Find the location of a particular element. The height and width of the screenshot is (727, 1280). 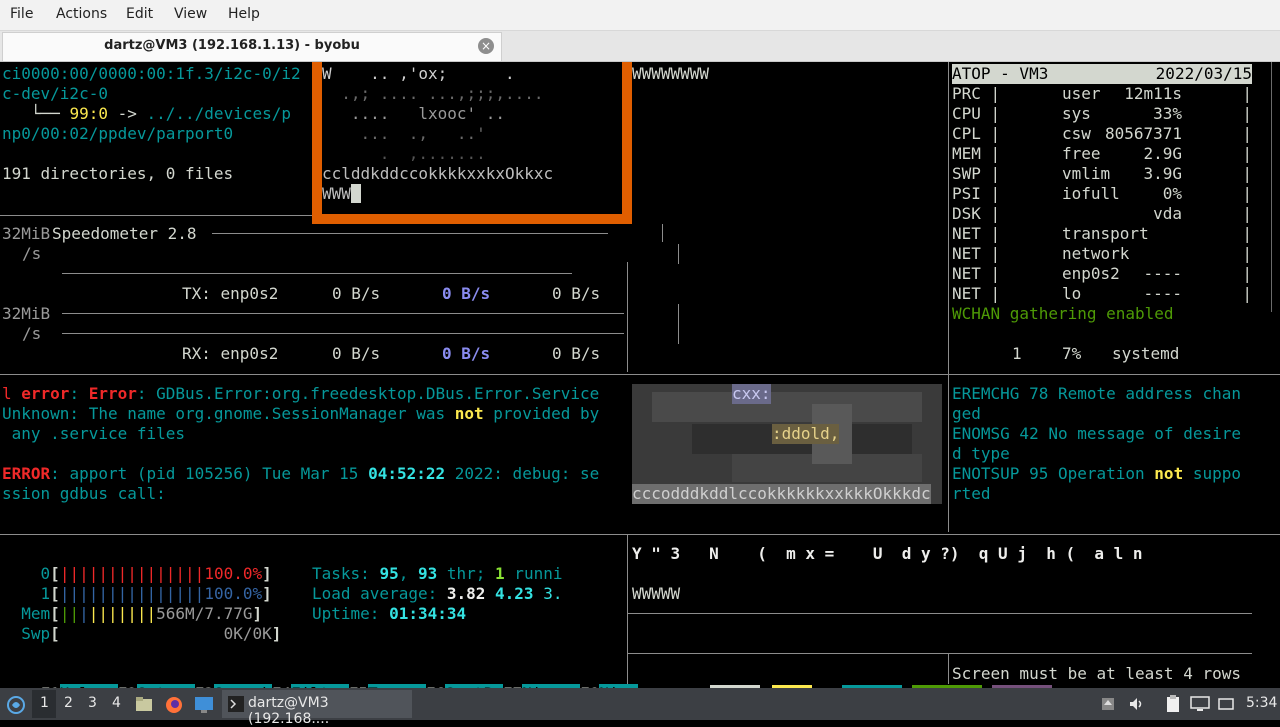

workspace-2: 2 is located at coordinates (68, 703).